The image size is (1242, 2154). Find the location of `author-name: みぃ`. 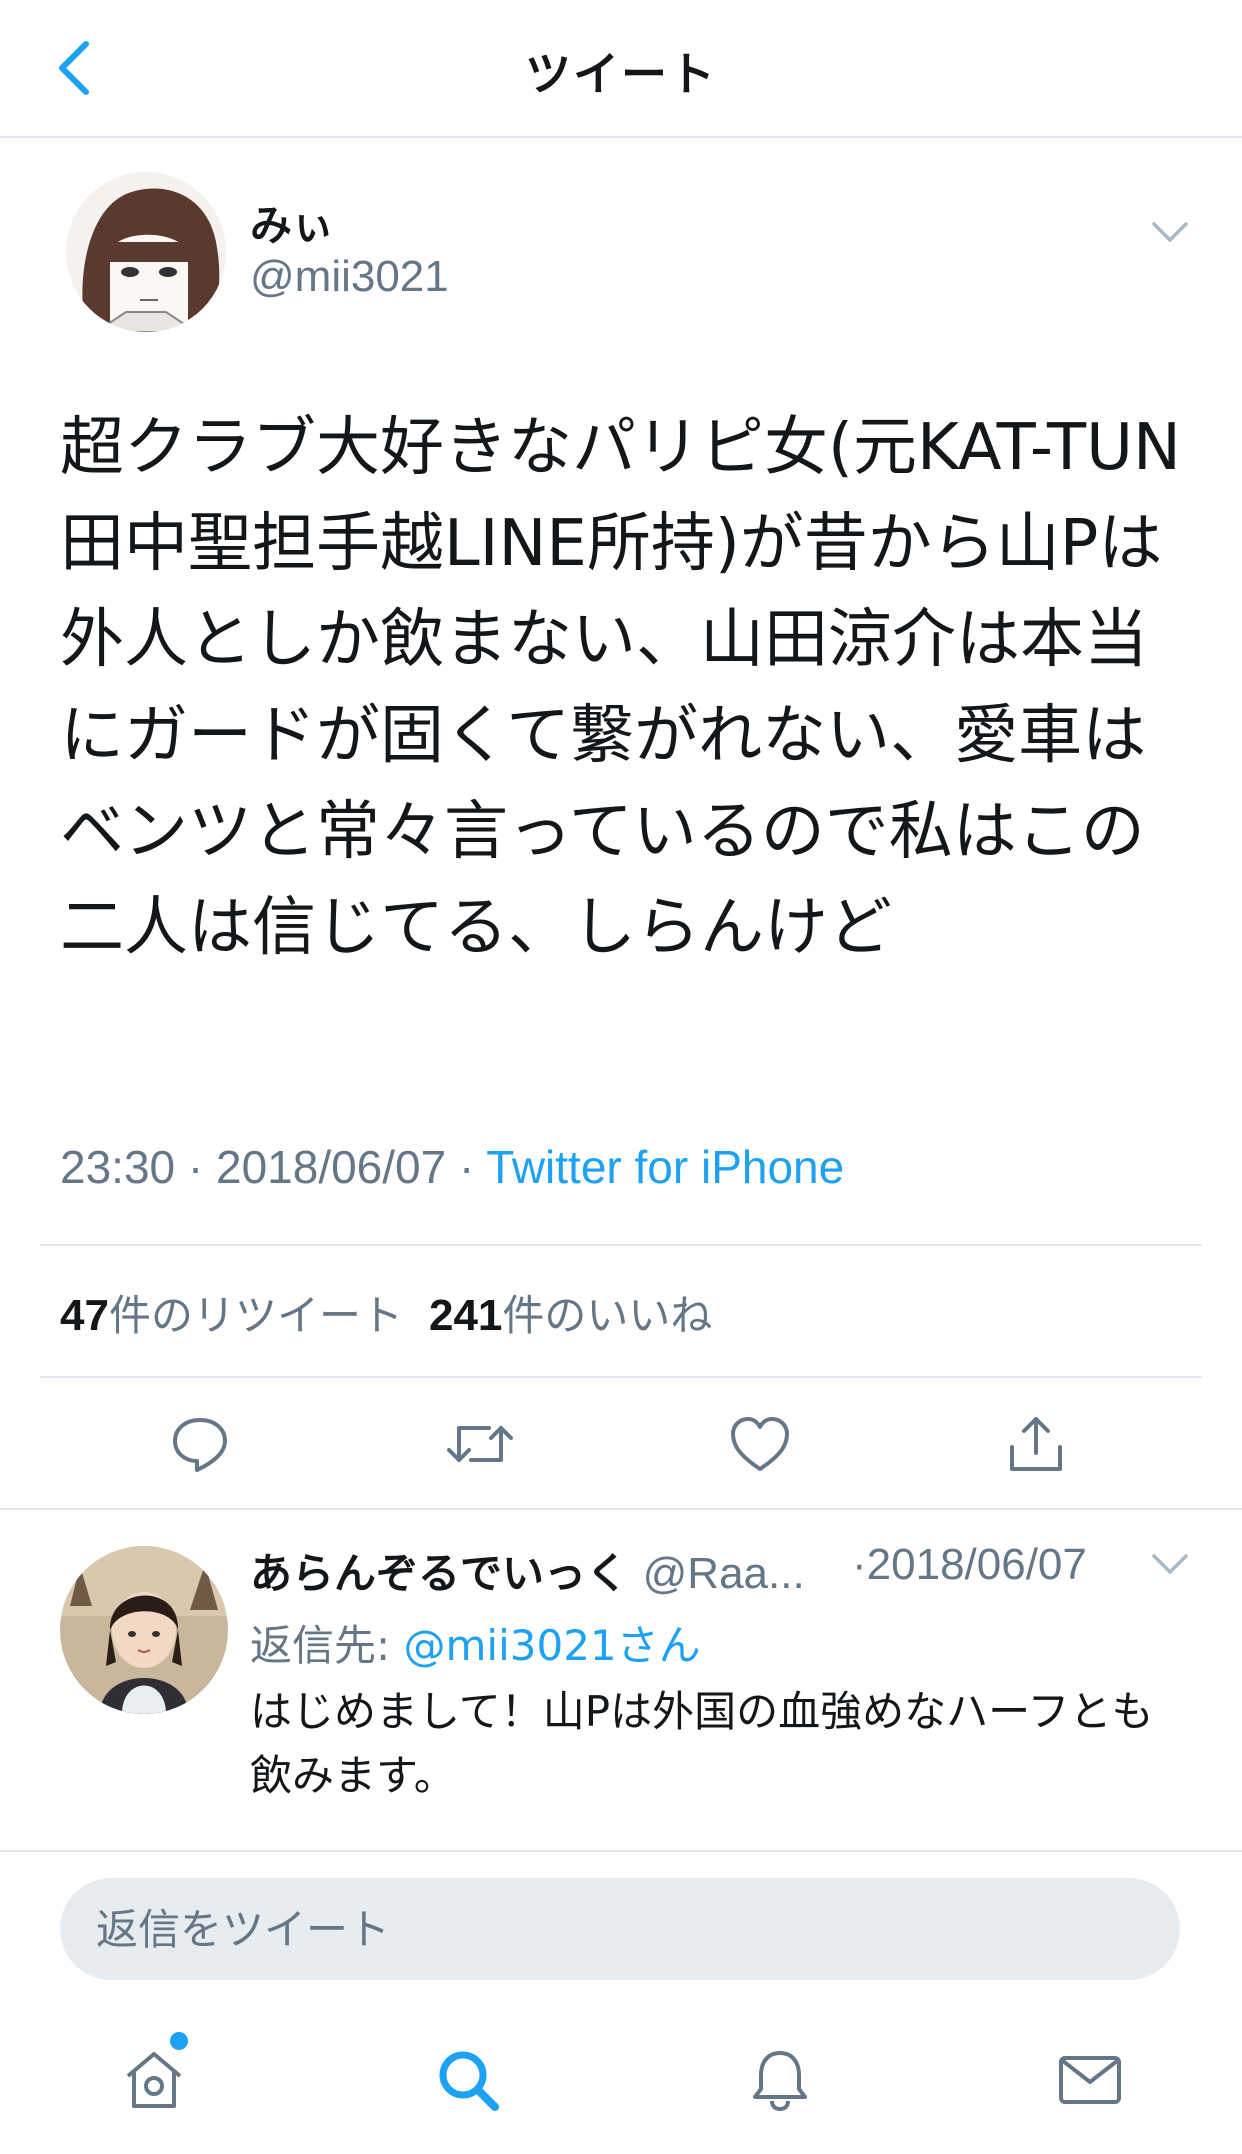

author-name: みぃ is located at coordinates (292, 222).